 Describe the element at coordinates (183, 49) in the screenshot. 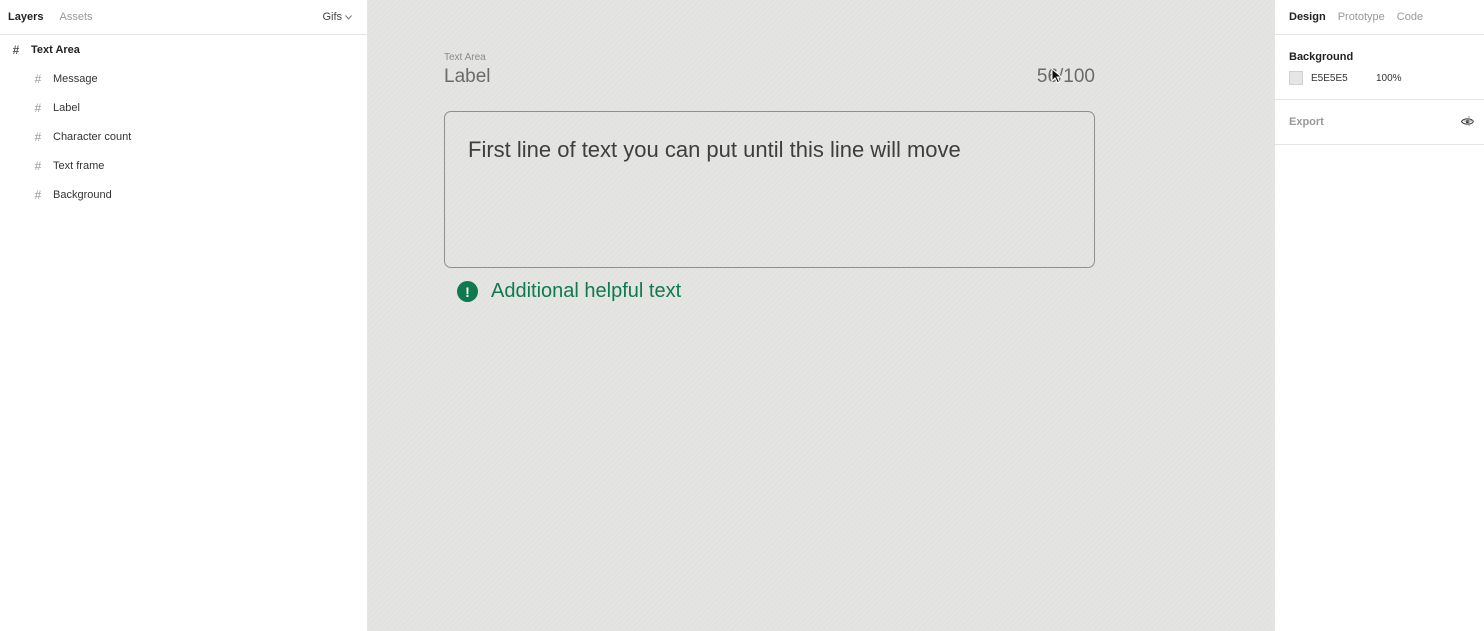

I see `layer-item-text-area: # Text Area` at that location.